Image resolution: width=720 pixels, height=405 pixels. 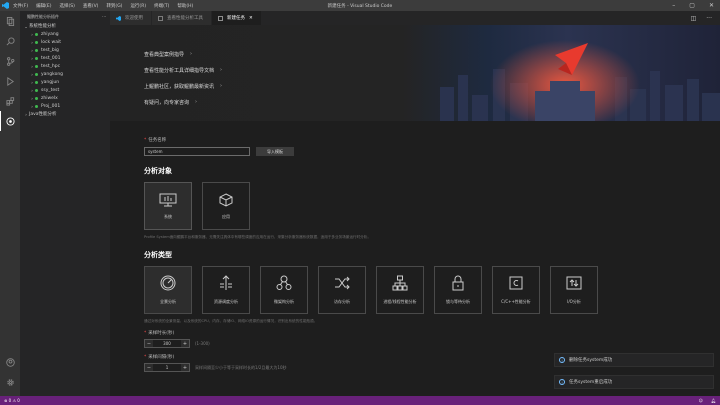 I want to click on minimize-icon: –, so click(x=673, y=5).